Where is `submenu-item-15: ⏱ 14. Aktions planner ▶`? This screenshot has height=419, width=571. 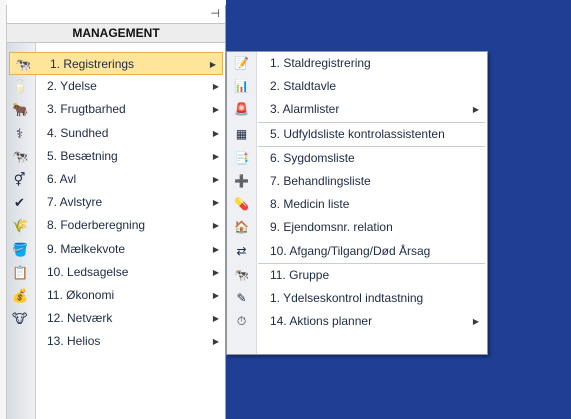
submenu-item-15: ⏱ 14. Aktions planner ▶ is located at coordinates (357, 321).